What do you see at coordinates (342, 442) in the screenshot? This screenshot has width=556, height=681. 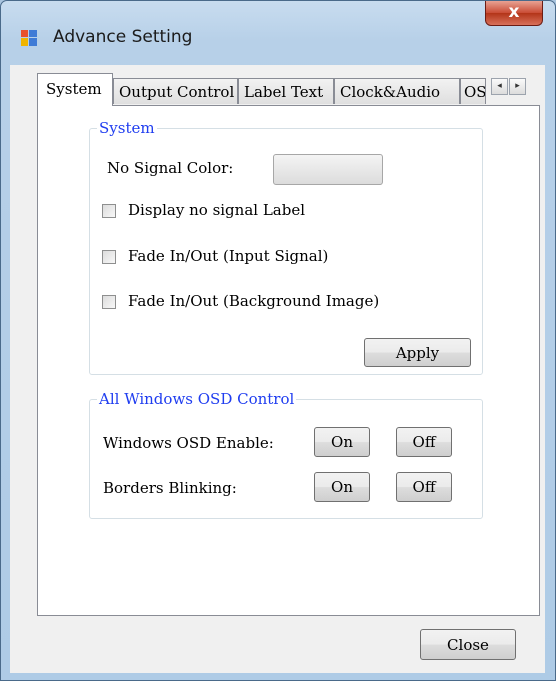 I see `windows-osd-on-button: On` at bounding box center [342, 442].